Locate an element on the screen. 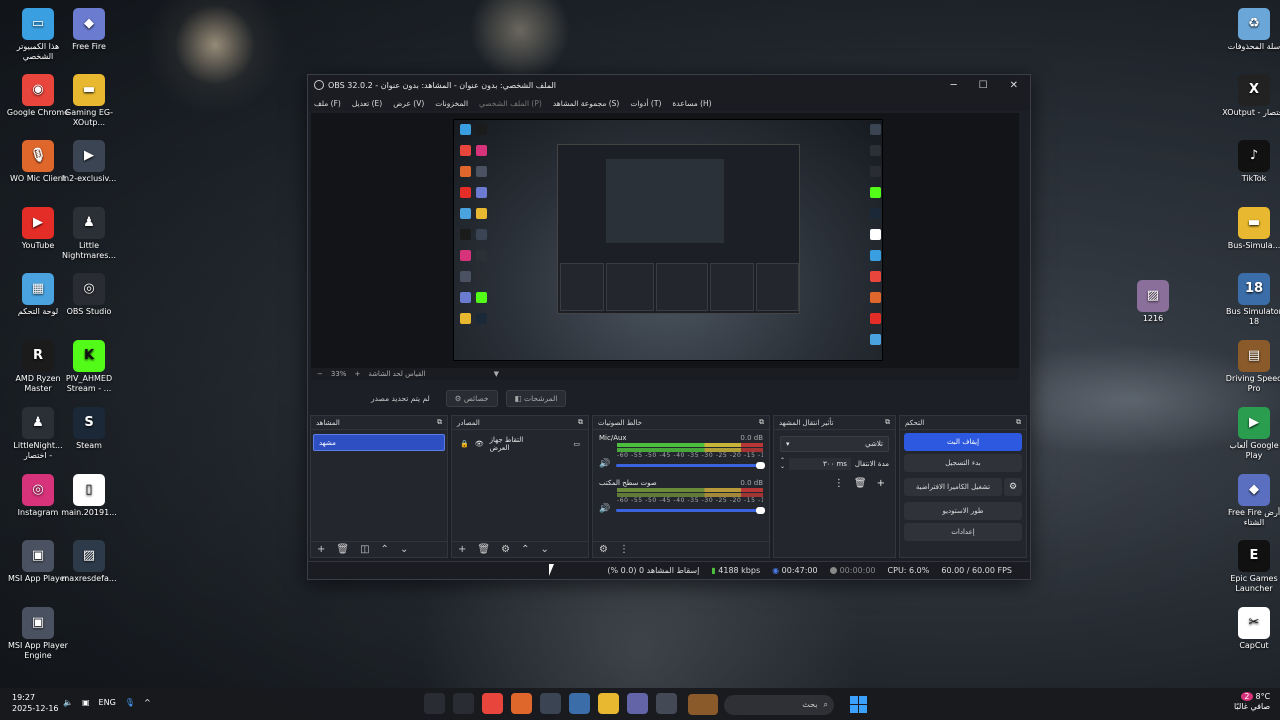 The width and height of the screenshot is (1280, 720). desktop-shortcut: ▨ 1216 is located at coordinates (1153, 302).